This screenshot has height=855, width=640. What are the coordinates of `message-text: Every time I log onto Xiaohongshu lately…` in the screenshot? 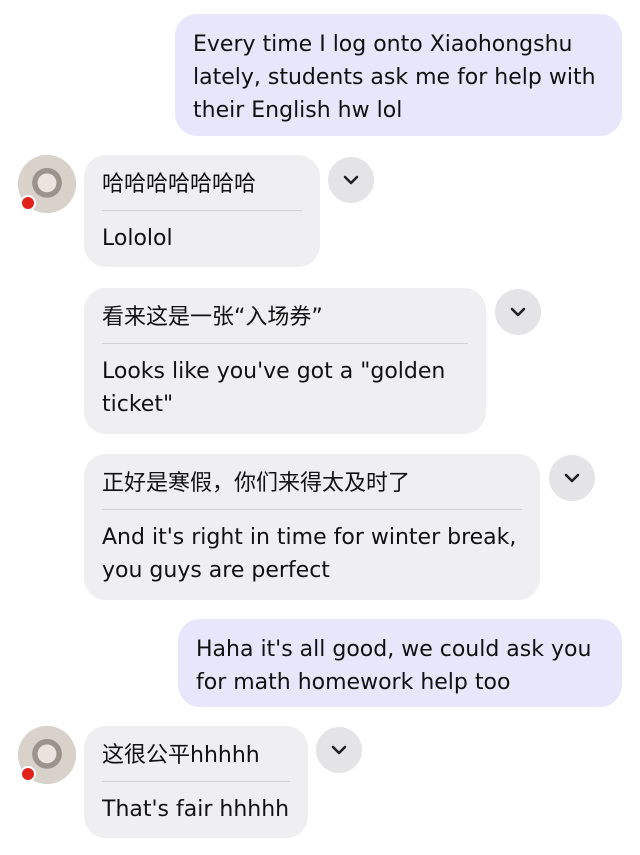 It's located at (394, 77).